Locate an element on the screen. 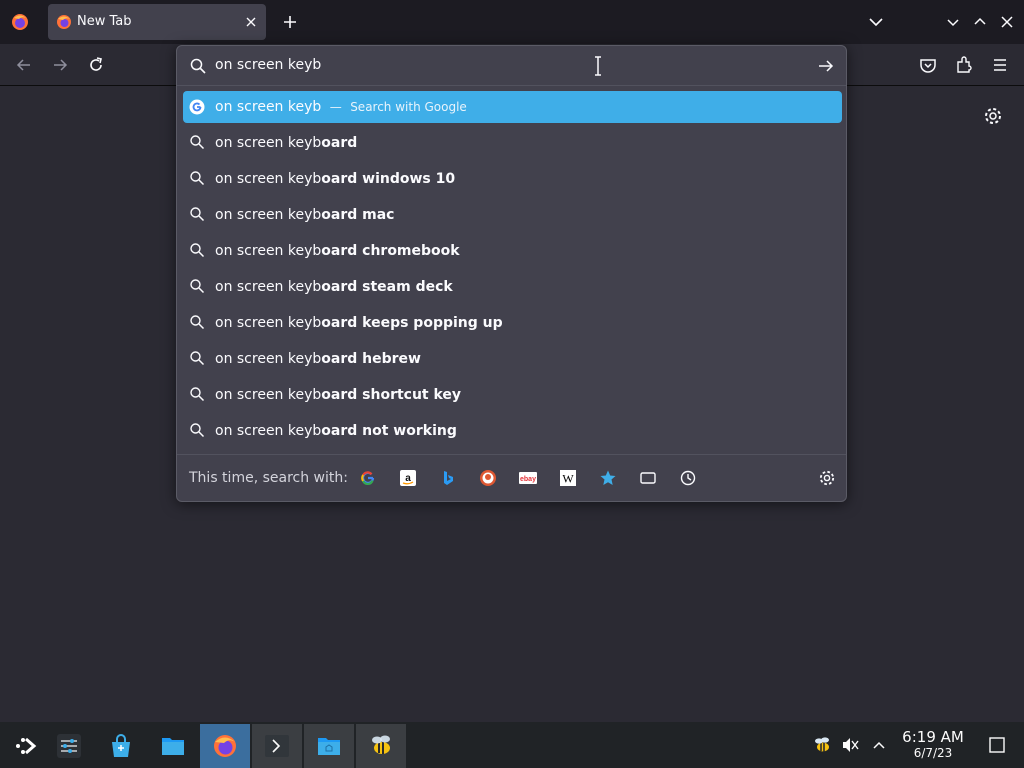 This screenshot has width=1024, height=768. terminal-icon is located at coordinates (277, 746).